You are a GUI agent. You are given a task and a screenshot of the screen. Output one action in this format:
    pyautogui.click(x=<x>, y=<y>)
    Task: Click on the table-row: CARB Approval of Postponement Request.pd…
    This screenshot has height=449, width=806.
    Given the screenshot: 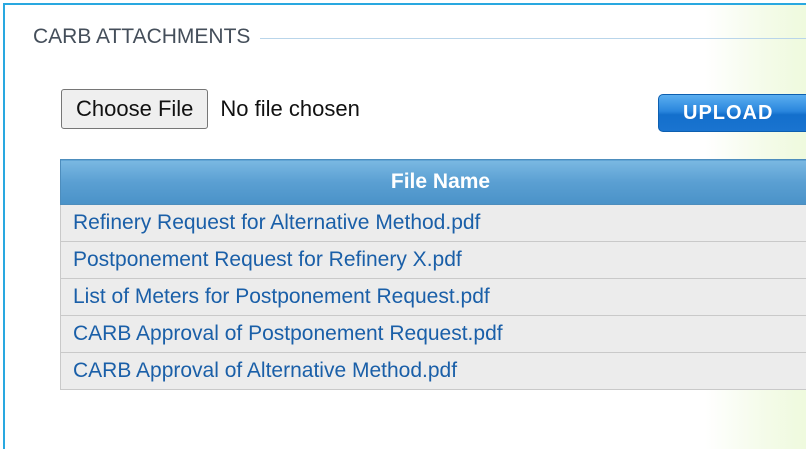 What is the action you would take?
    pyautogui.click(x=433, y=334)
    